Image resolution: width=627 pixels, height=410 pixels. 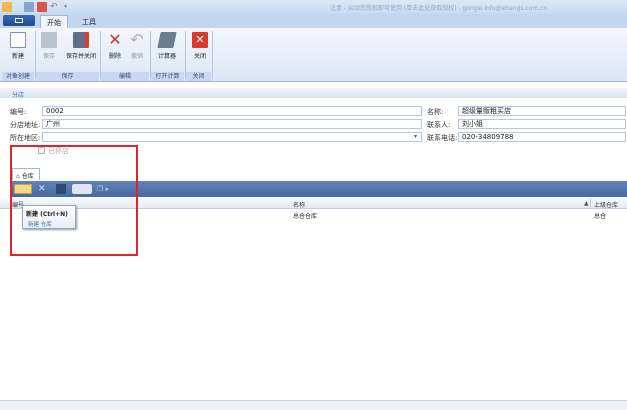 What do you see at coordinates (442, 138) in the screenshot?
I see `phone-label: 联系电话:` at bounding box center [442, 138].